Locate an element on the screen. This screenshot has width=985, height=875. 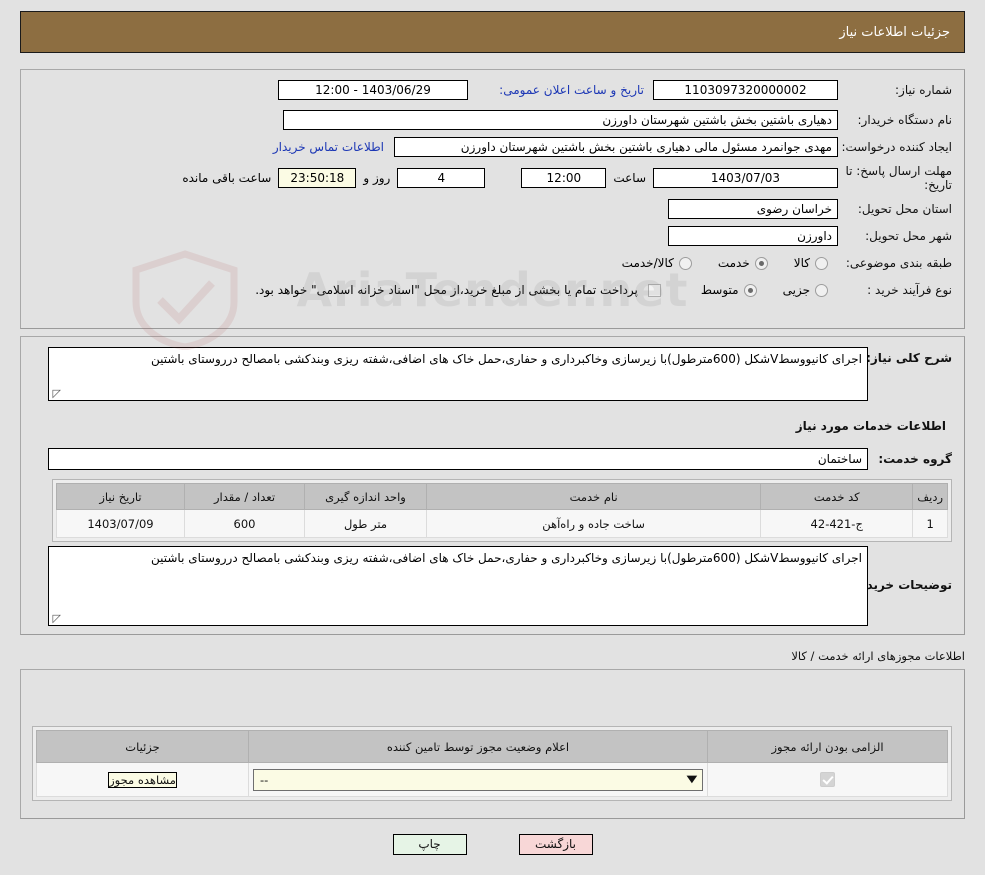
service-group-label: گروه خدمت: is located at coordinates (915, 459).